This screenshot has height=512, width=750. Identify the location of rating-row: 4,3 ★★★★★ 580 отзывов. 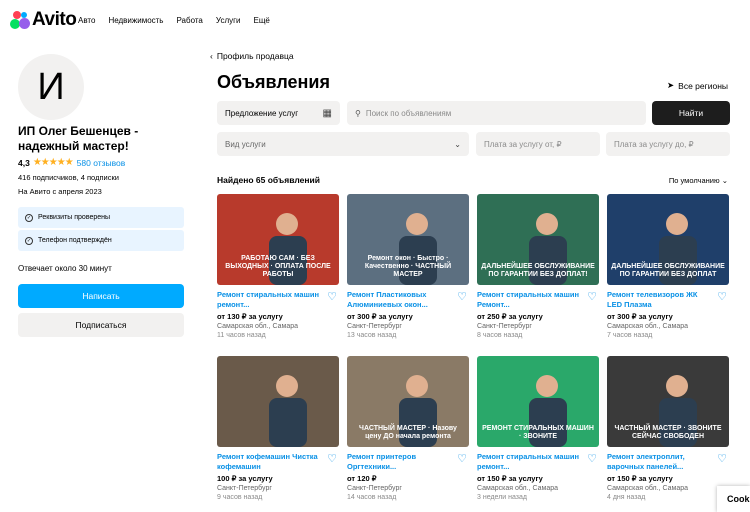
(71, 162).